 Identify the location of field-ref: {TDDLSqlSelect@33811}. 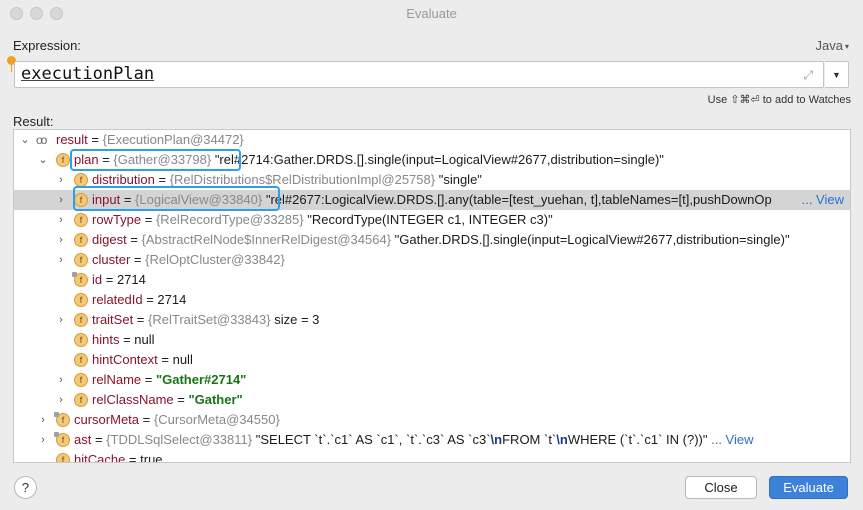
(179, 439).